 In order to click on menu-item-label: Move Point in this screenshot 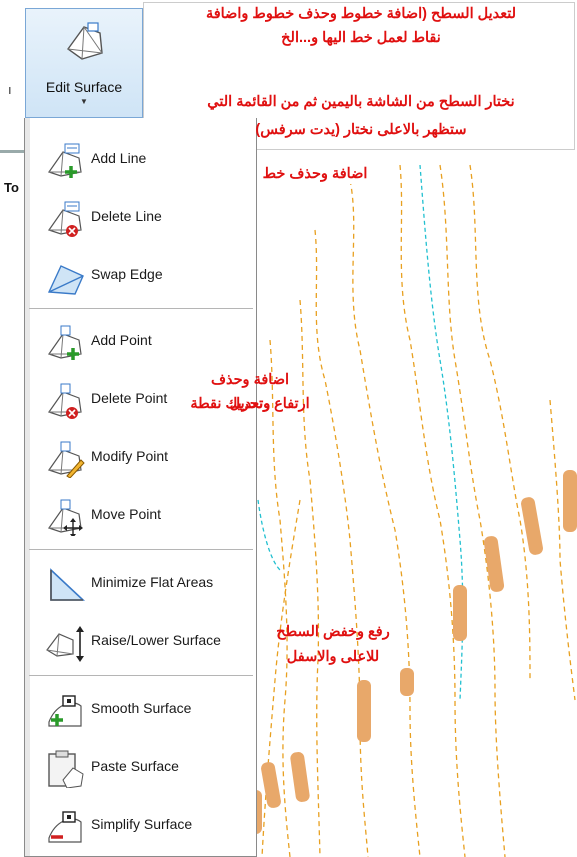, I will do `click(126, 514)`.